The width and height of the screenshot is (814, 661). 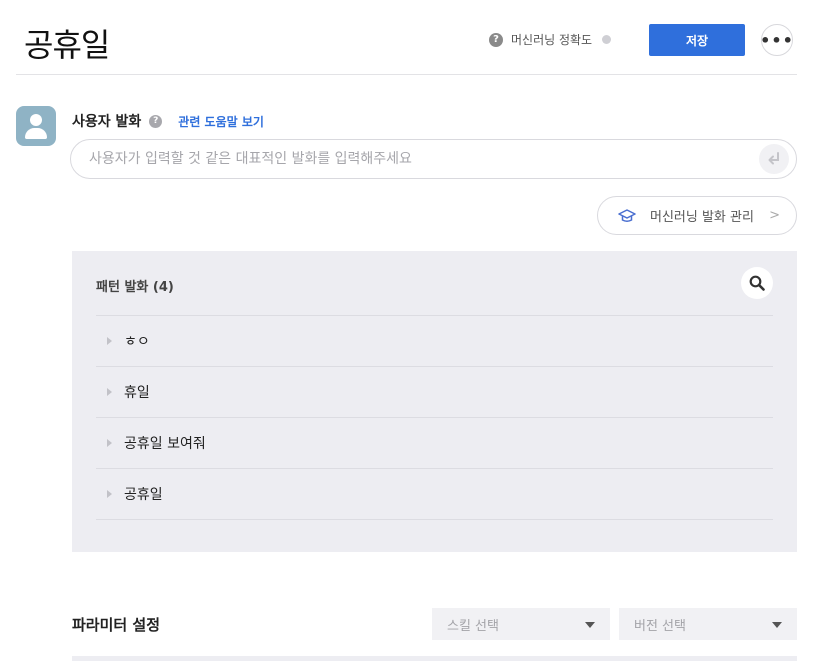 I want to click on pattern-utterance-text: 휴일, so click(x=137, y=393).